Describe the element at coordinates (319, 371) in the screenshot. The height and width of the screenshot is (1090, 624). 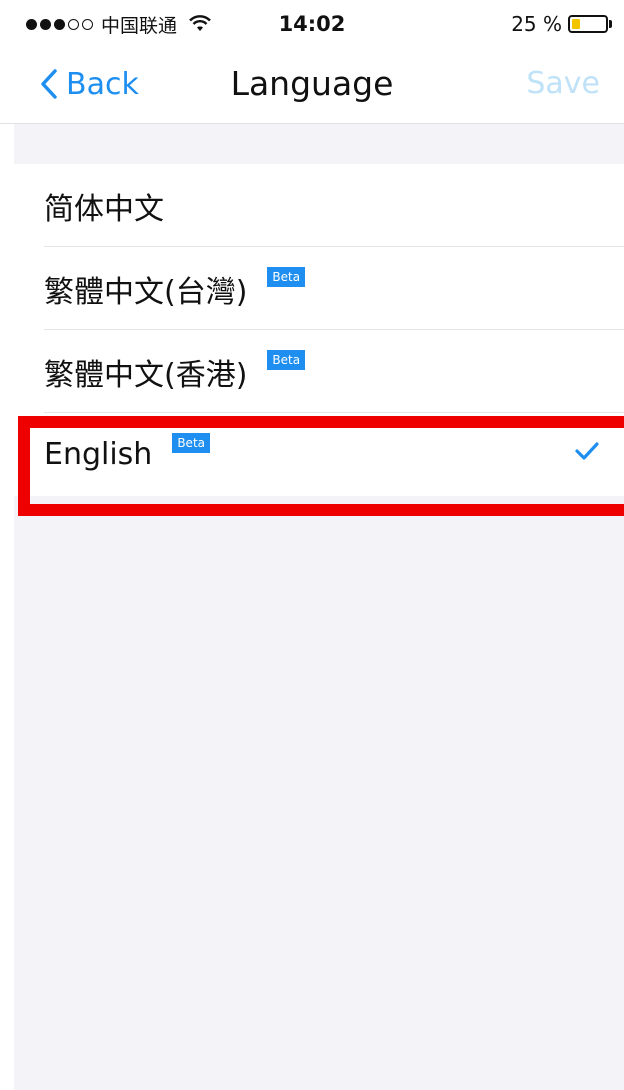
I see `language-option-traditional-chinese-hongkong: 繁體中文(香港) Beta` at that location.